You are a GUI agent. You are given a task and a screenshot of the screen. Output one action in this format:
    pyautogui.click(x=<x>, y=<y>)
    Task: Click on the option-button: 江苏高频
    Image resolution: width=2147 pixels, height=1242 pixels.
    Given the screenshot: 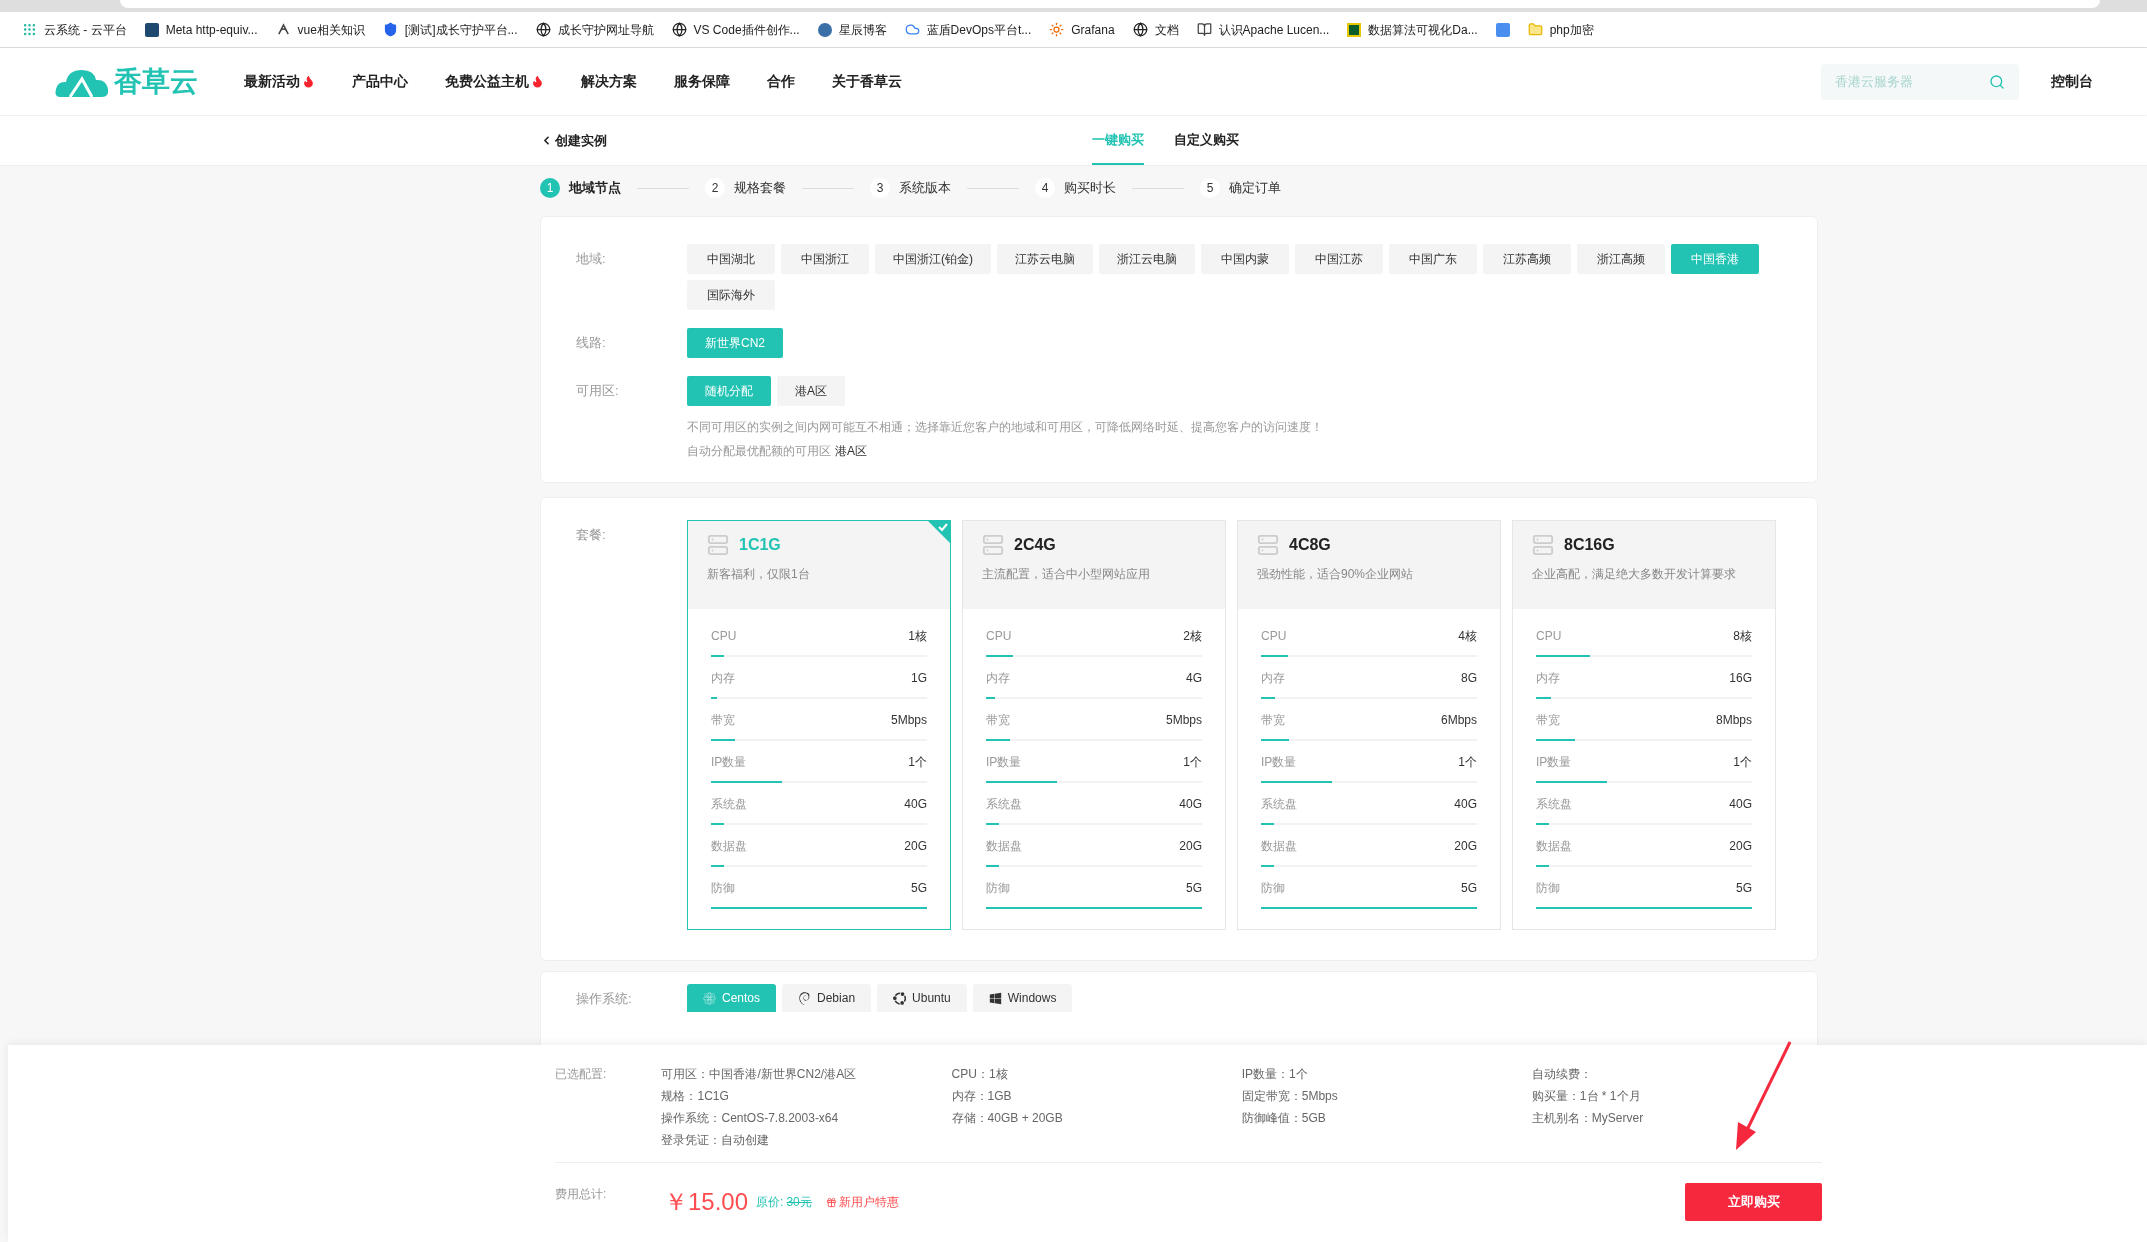 What is the action you would take?
    pyautogui.click(x=1527, y=259)
    